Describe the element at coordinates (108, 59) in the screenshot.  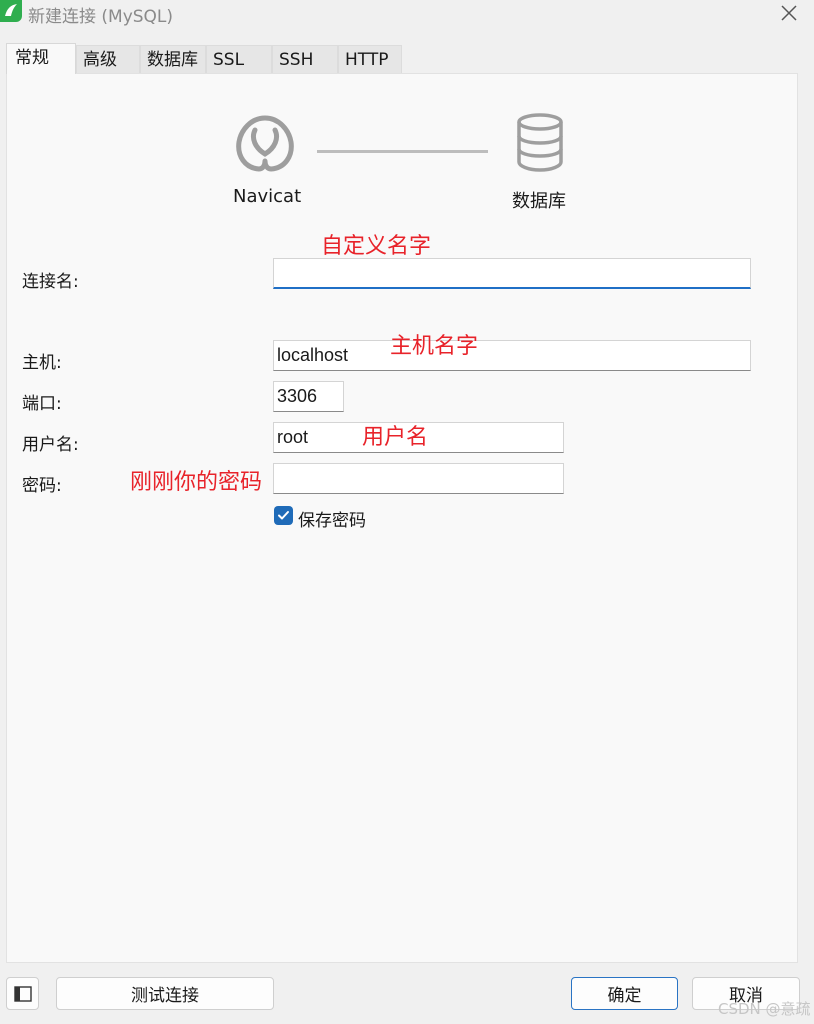
I see `tab-advanced: 高级` at that location.